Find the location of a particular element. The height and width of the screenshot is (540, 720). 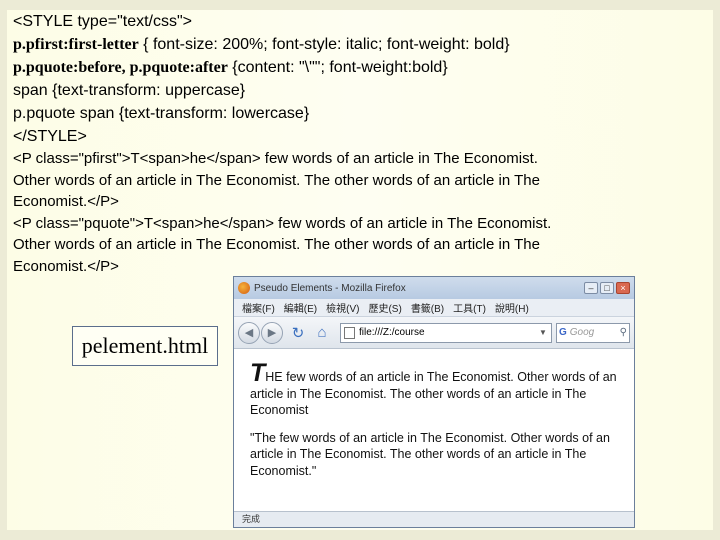

browser-navbar: ◀ ▶ ↻ ⌂ file:///Z:/course ▼ G Goog ⚲ is located at coordinates (434, 333).